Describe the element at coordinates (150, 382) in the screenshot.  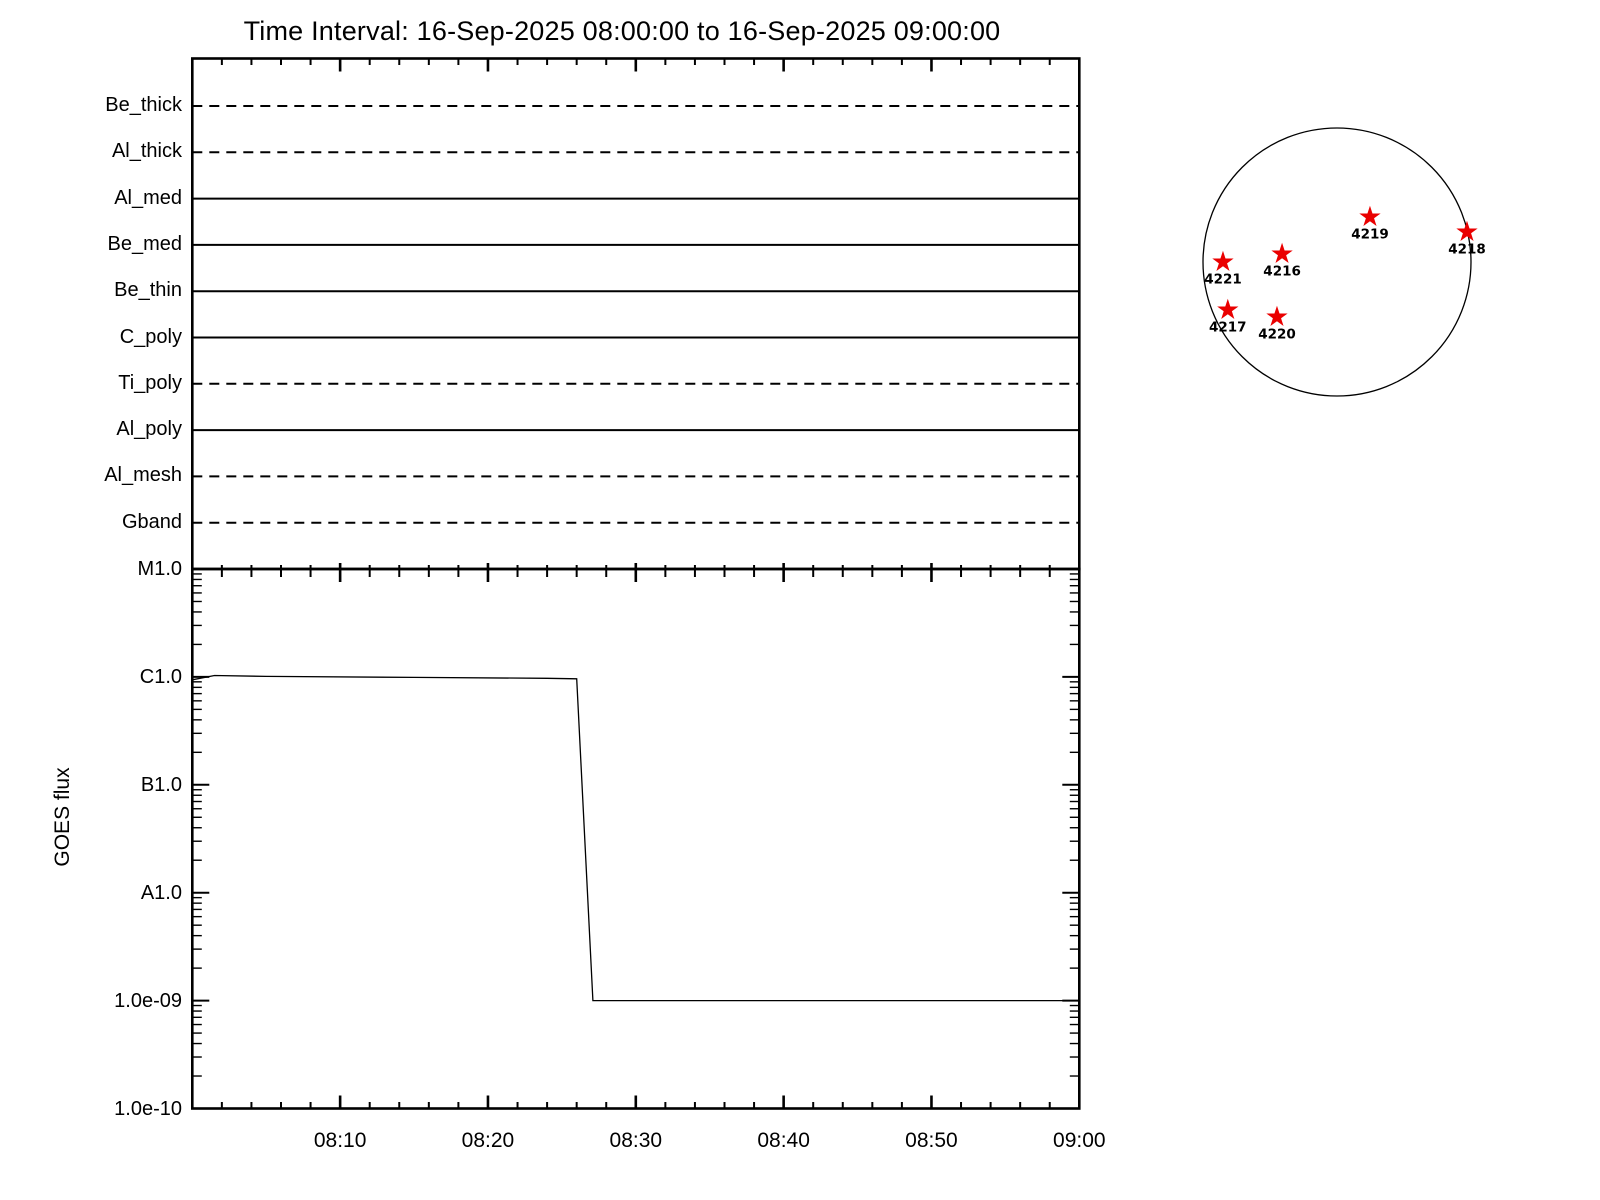
I see `filter-label-ti_poly: Ti_poly` at that location.